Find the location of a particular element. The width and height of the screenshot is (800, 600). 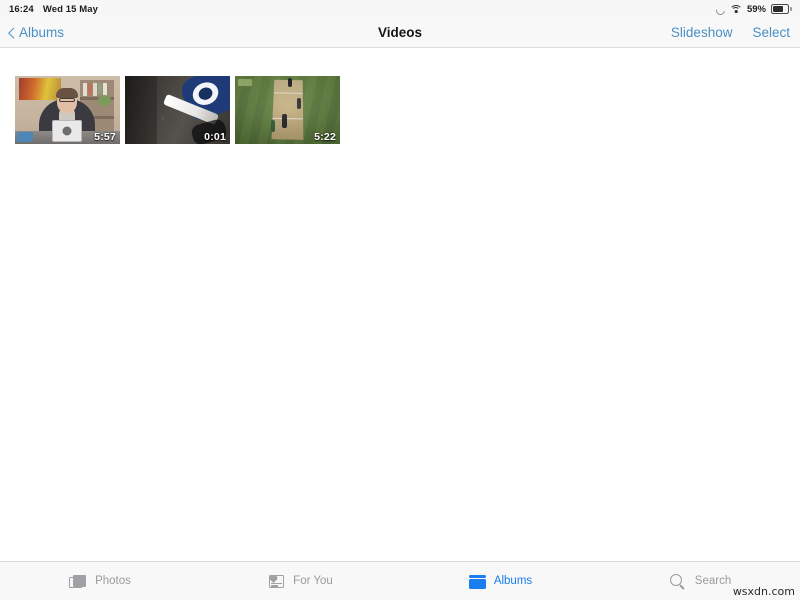

tab-photos: Photos is located at coordinates (100, 581).